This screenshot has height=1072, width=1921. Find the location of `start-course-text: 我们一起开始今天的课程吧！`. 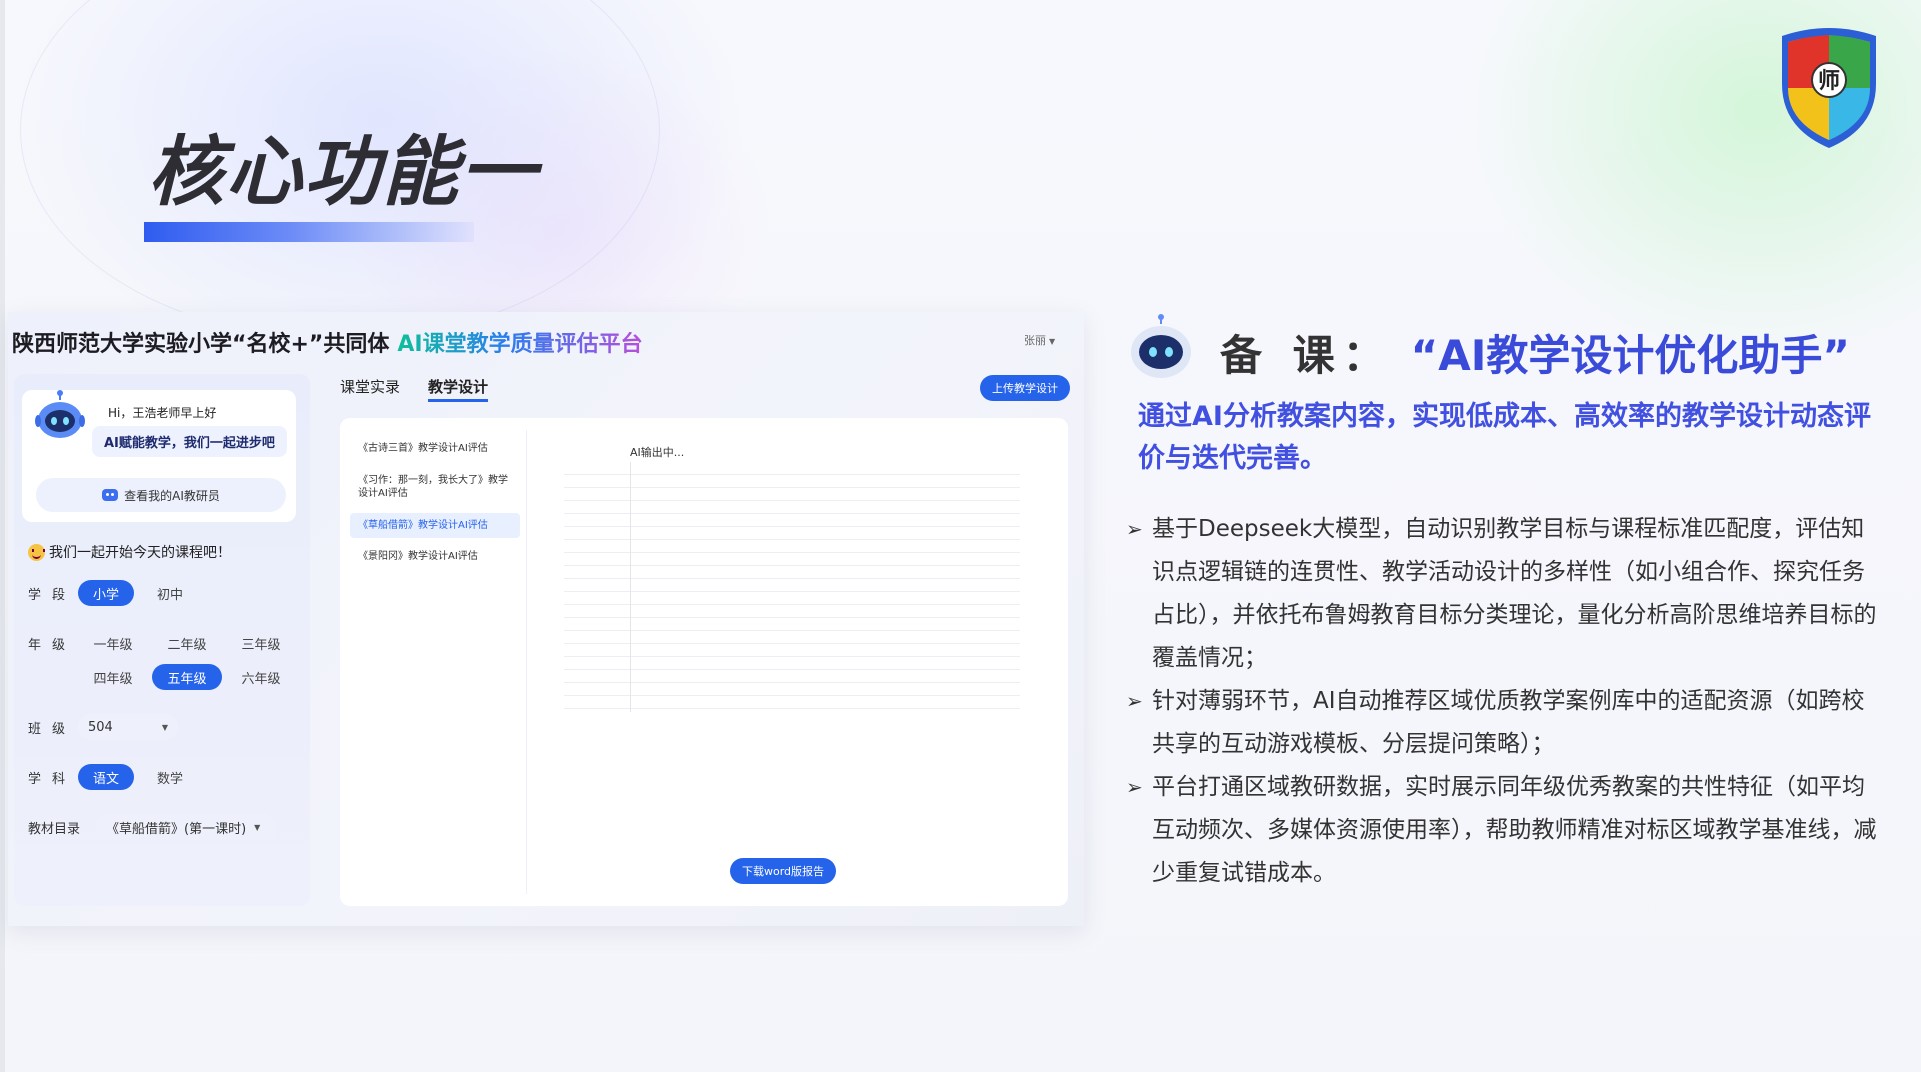

start-course-text: 我们一起开始今天的课程吧！ is located at coordinates (129, 552).